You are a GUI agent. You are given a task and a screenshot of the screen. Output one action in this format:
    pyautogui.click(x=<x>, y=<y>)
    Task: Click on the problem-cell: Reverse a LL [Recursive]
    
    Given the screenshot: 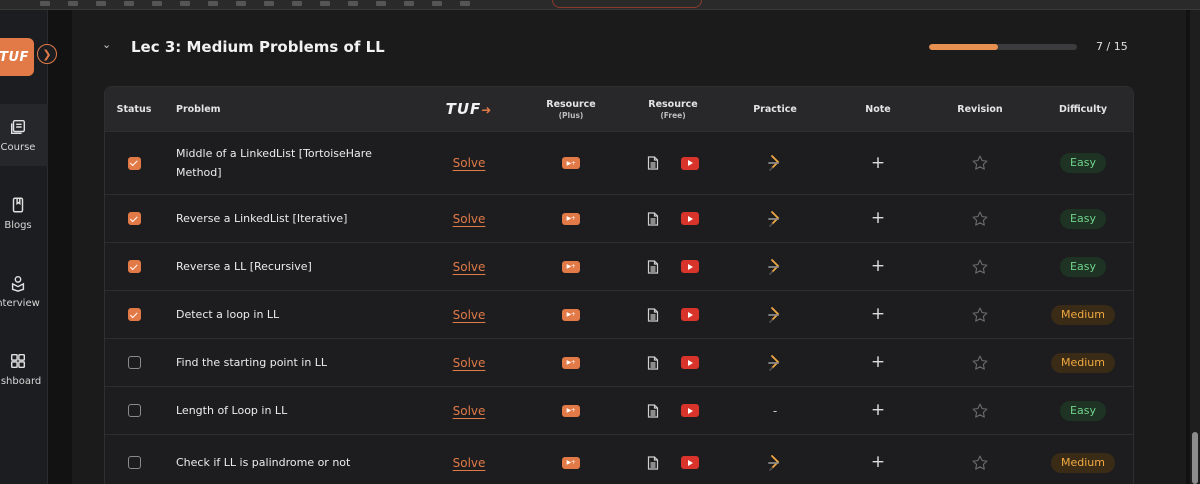 What is the action you would take?
    pyautogui.click(x=296, y=266)
    